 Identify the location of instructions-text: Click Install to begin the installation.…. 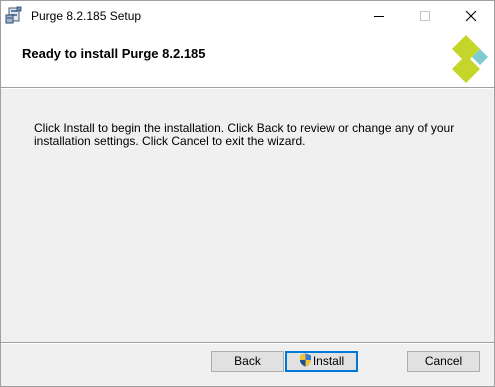
(244, 134).